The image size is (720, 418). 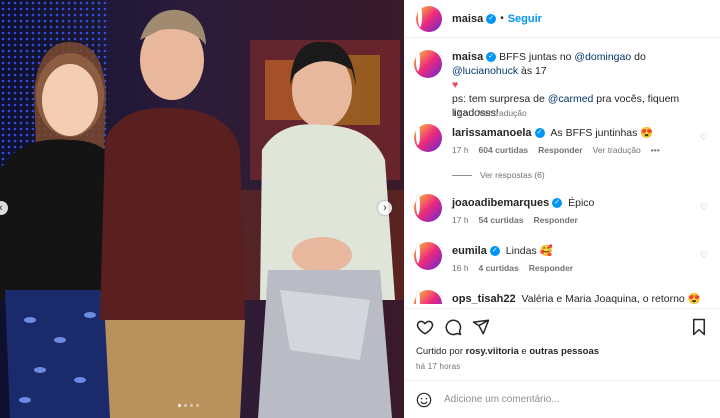 I want to click on view-replies-button: Ver respostas (6), so click(x=498, y=175).